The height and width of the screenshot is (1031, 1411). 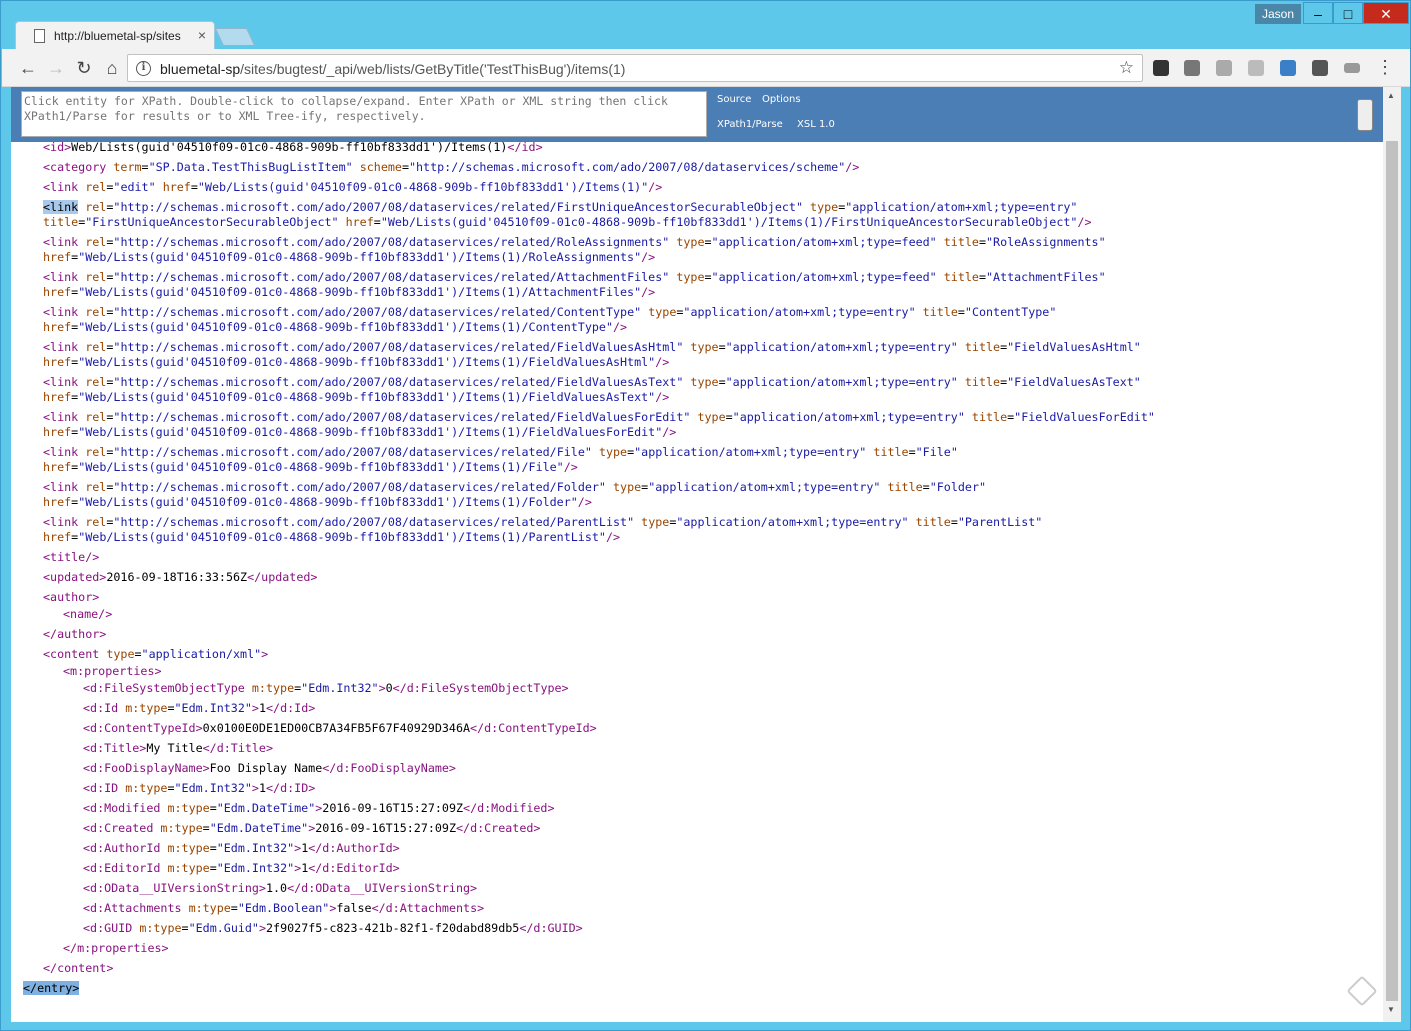 What do you see at coordinates (1161, 68) in the screenshot?
I see `owl-extension-icon` at bounding box center [1161, 68].